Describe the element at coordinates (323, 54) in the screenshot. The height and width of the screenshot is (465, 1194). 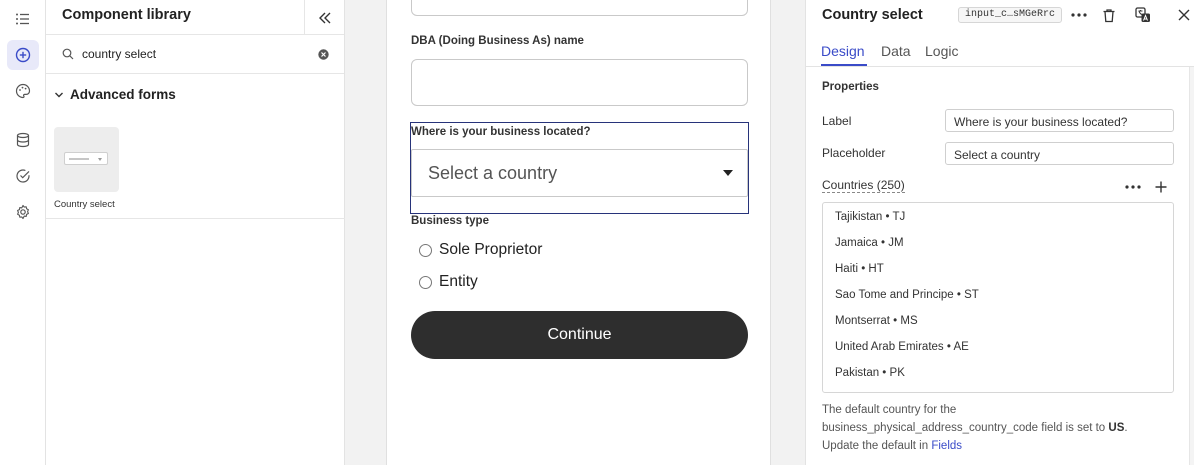
I see `clear-search-icon` at that location.